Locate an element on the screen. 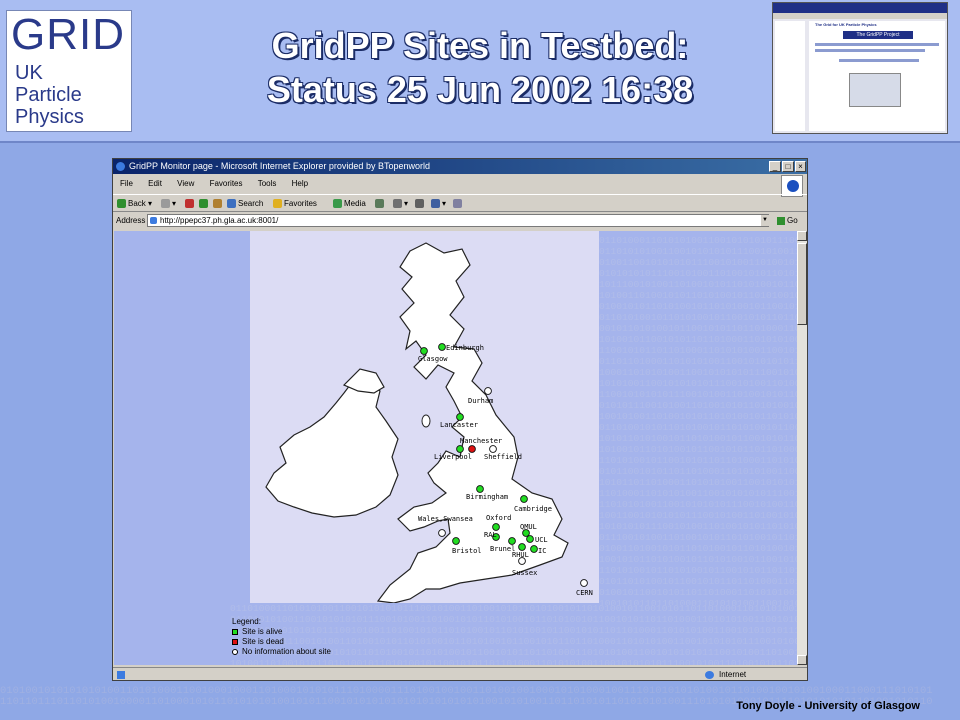 This screenshot has width=960, height=720. site-marker-liverpool is located at coordinates (460, 449).